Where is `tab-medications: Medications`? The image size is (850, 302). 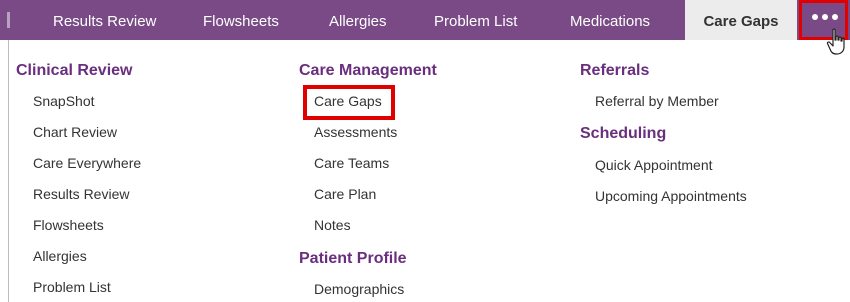
tab-medications: Medications is located at coordinates (610, 20).